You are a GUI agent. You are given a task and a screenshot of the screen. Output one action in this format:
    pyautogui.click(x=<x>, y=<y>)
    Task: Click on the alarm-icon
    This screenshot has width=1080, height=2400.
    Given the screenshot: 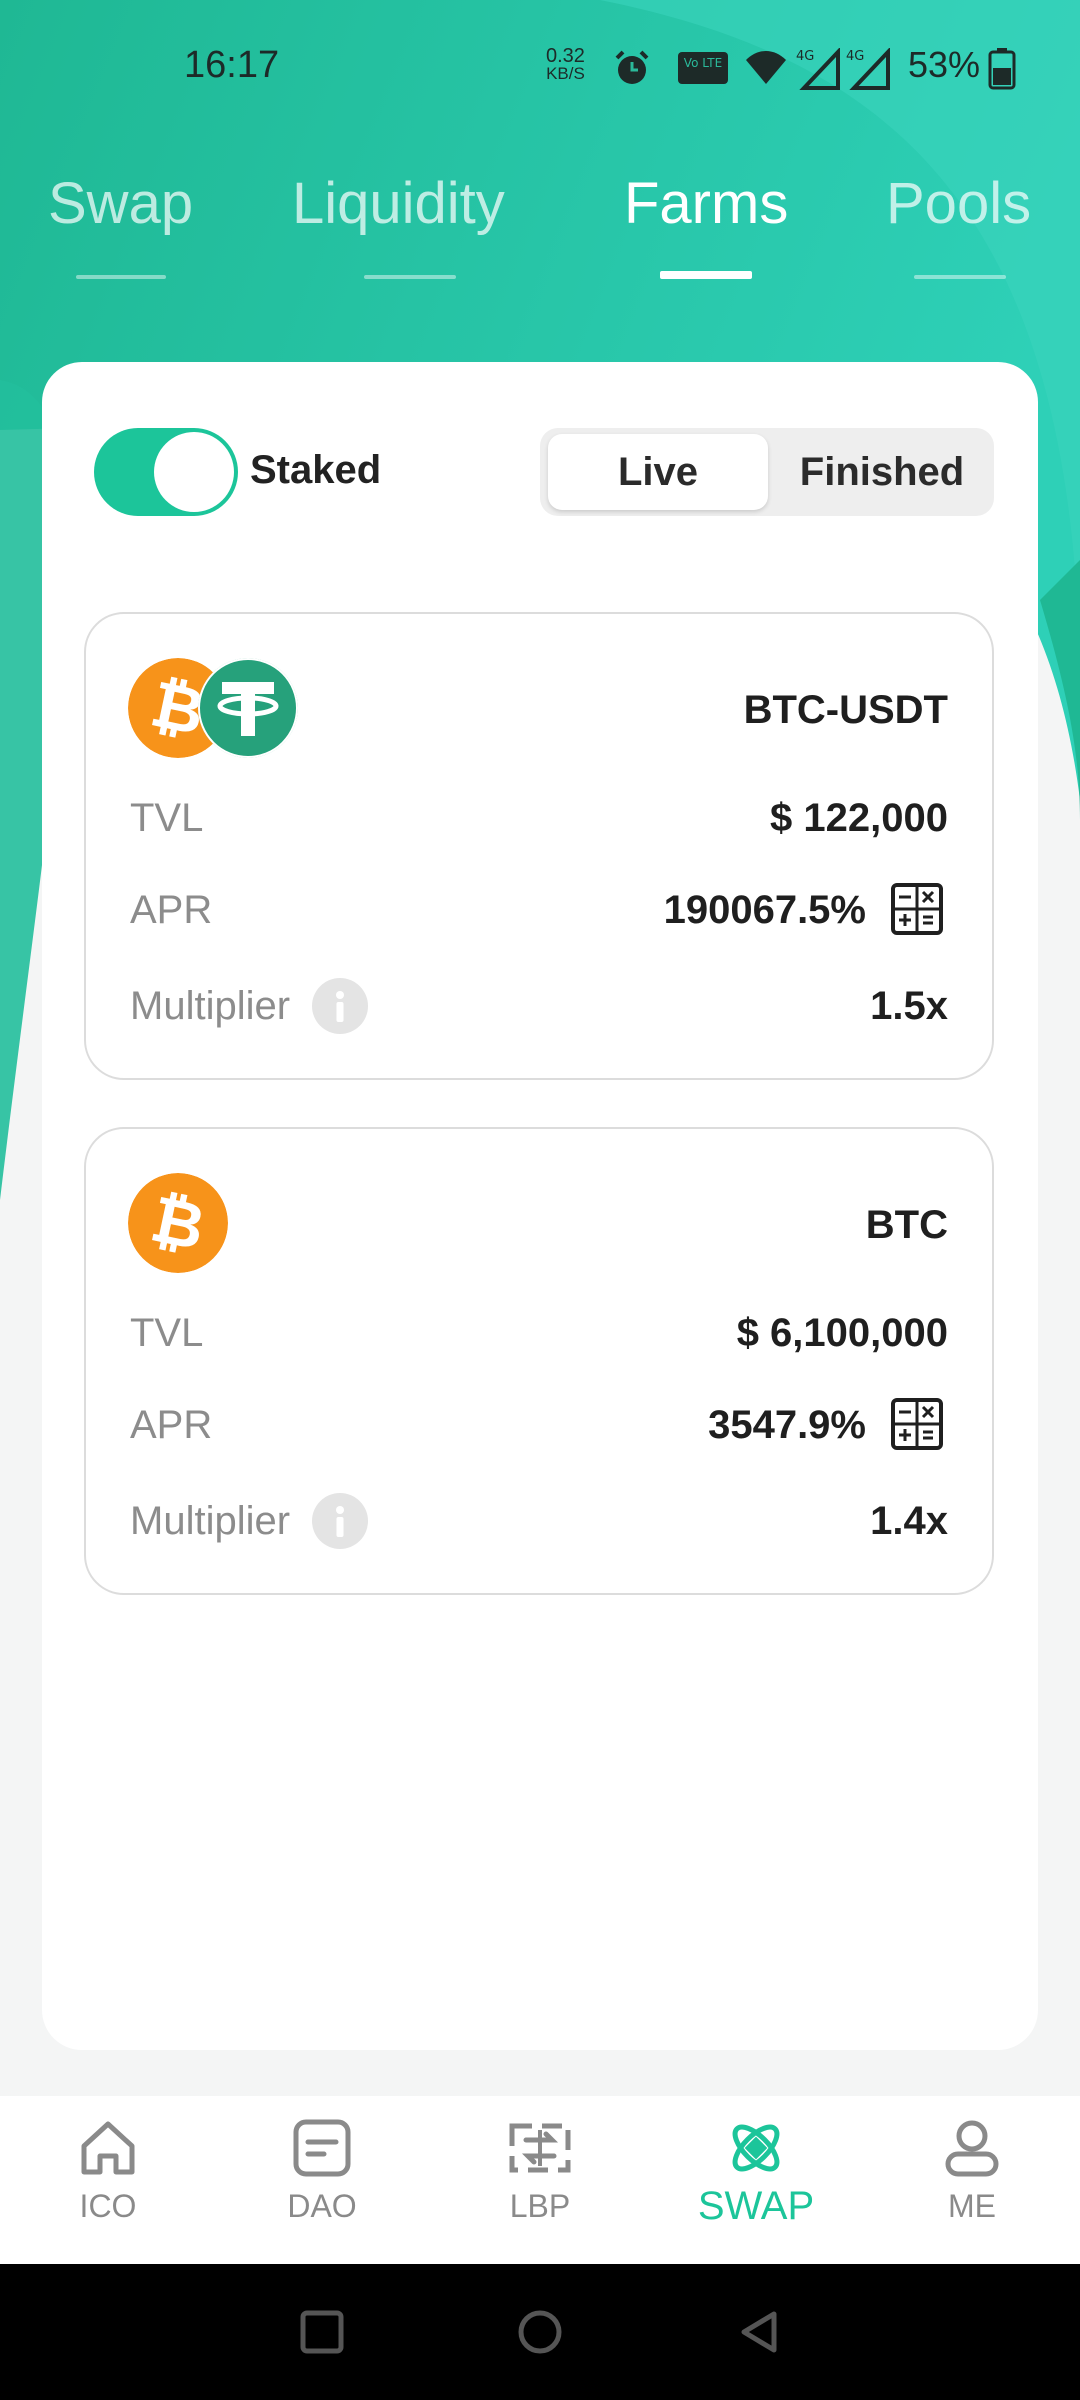 What is the action you would take?
    pyautogui.click(x=632, y=67)
    